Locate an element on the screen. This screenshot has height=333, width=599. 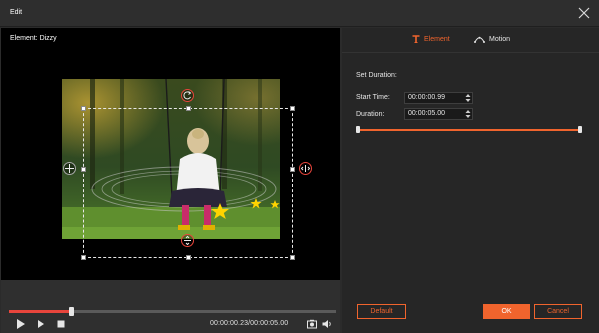
playback-controls: 00:00:00.23/00:00:05.00 is located at coordinates (170, 306).